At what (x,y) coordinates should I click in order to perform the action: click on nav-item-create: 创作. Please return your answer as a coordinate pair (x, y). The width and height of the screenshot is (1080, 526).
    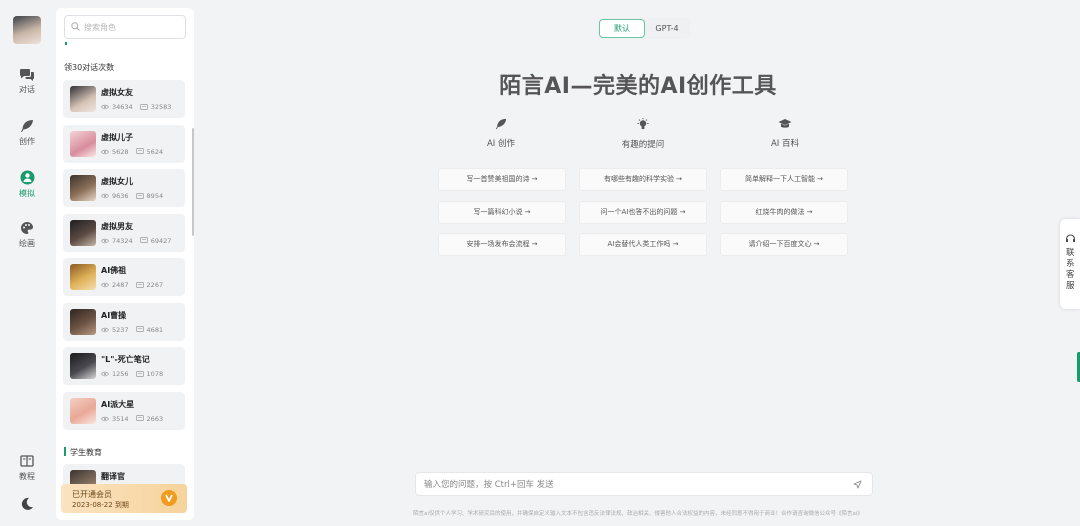
    Looking at the image, I should click on (27, 133).